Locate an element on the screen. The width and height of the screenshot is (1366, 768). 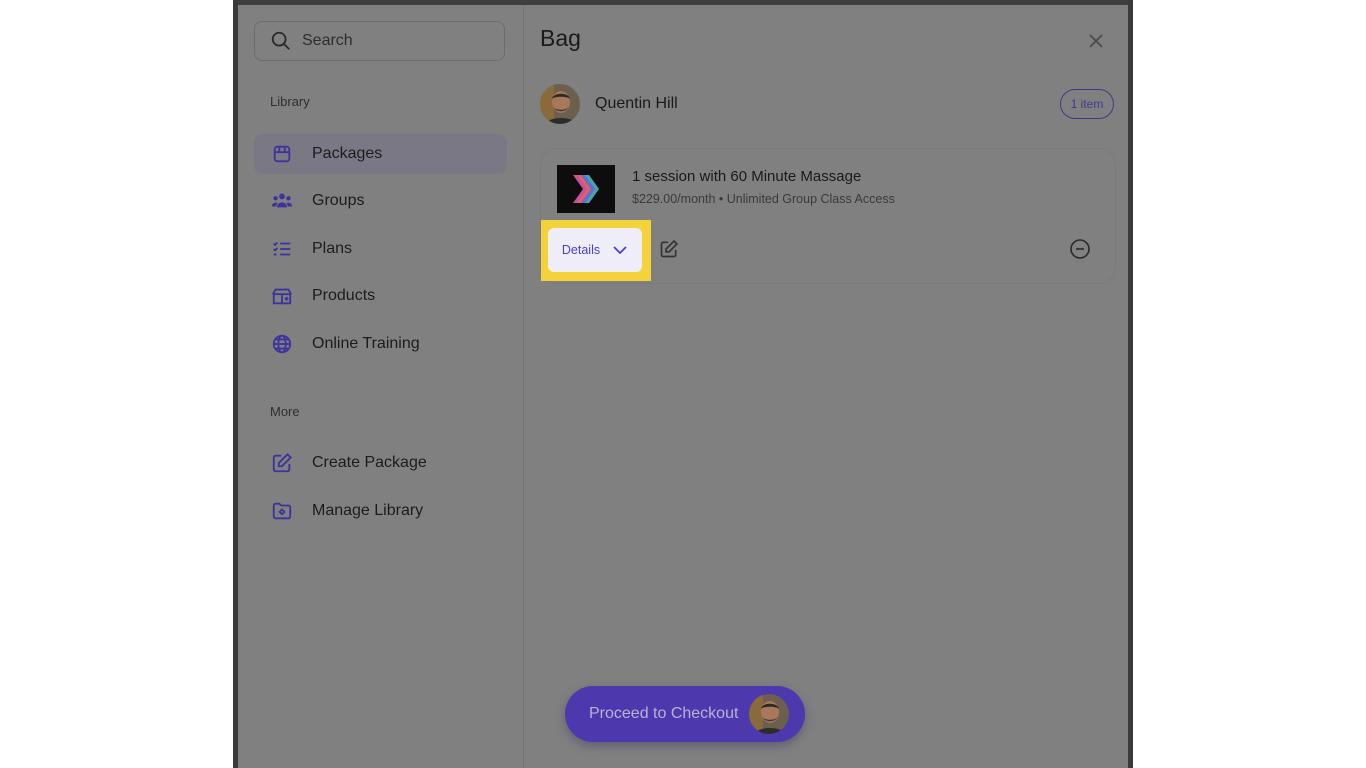
sidebar-item-create-package: Create Package is located at coordinates (380, 463).